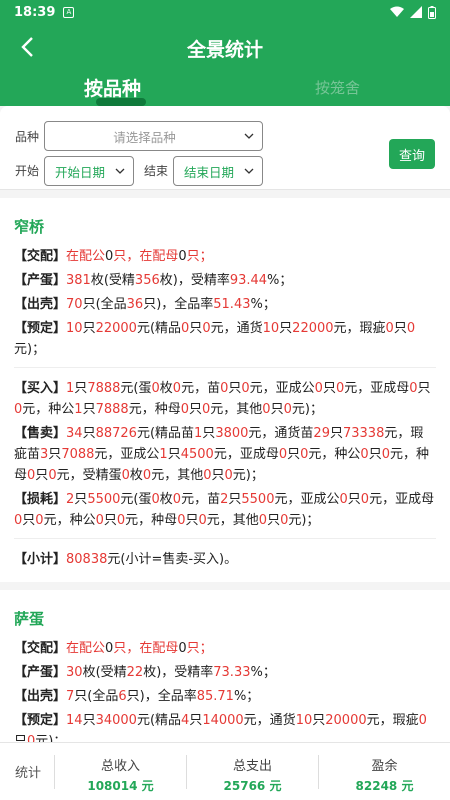  What do you see at coordinates (112, 280) in the screenshot?
I see `line-text: 枚(受精` at bounding box center [112, 280].